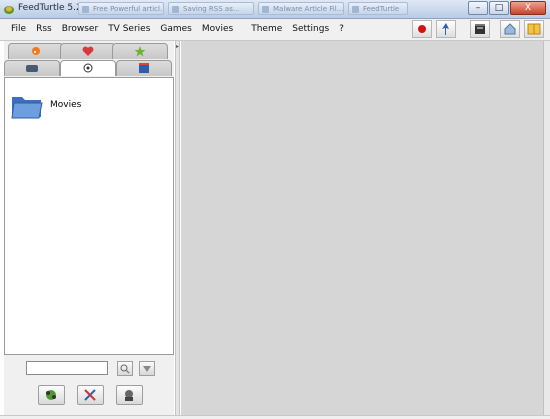 This screenshot has width=550, height=419. I want to click on close-button: X, so click(528, 8).